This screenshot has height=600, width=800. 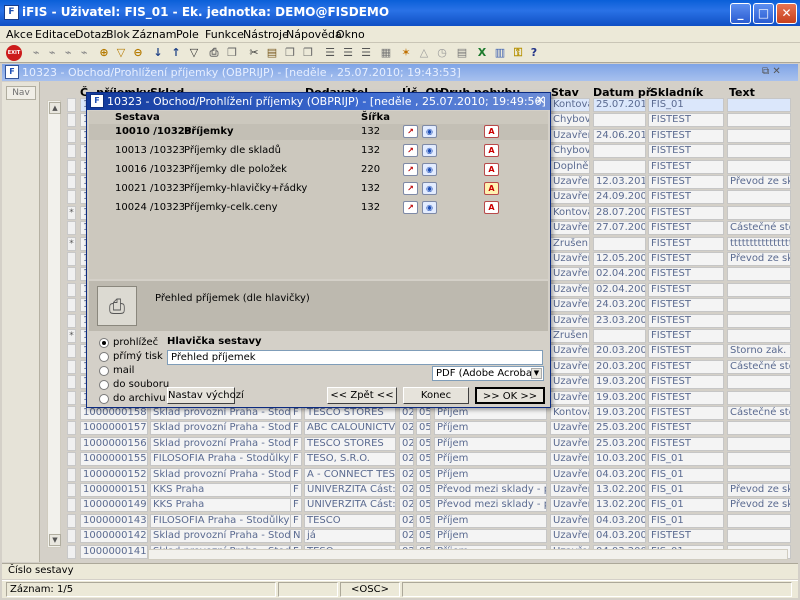 I want to click on cell-cislo: 1000000141, so click(x=114, y=552).